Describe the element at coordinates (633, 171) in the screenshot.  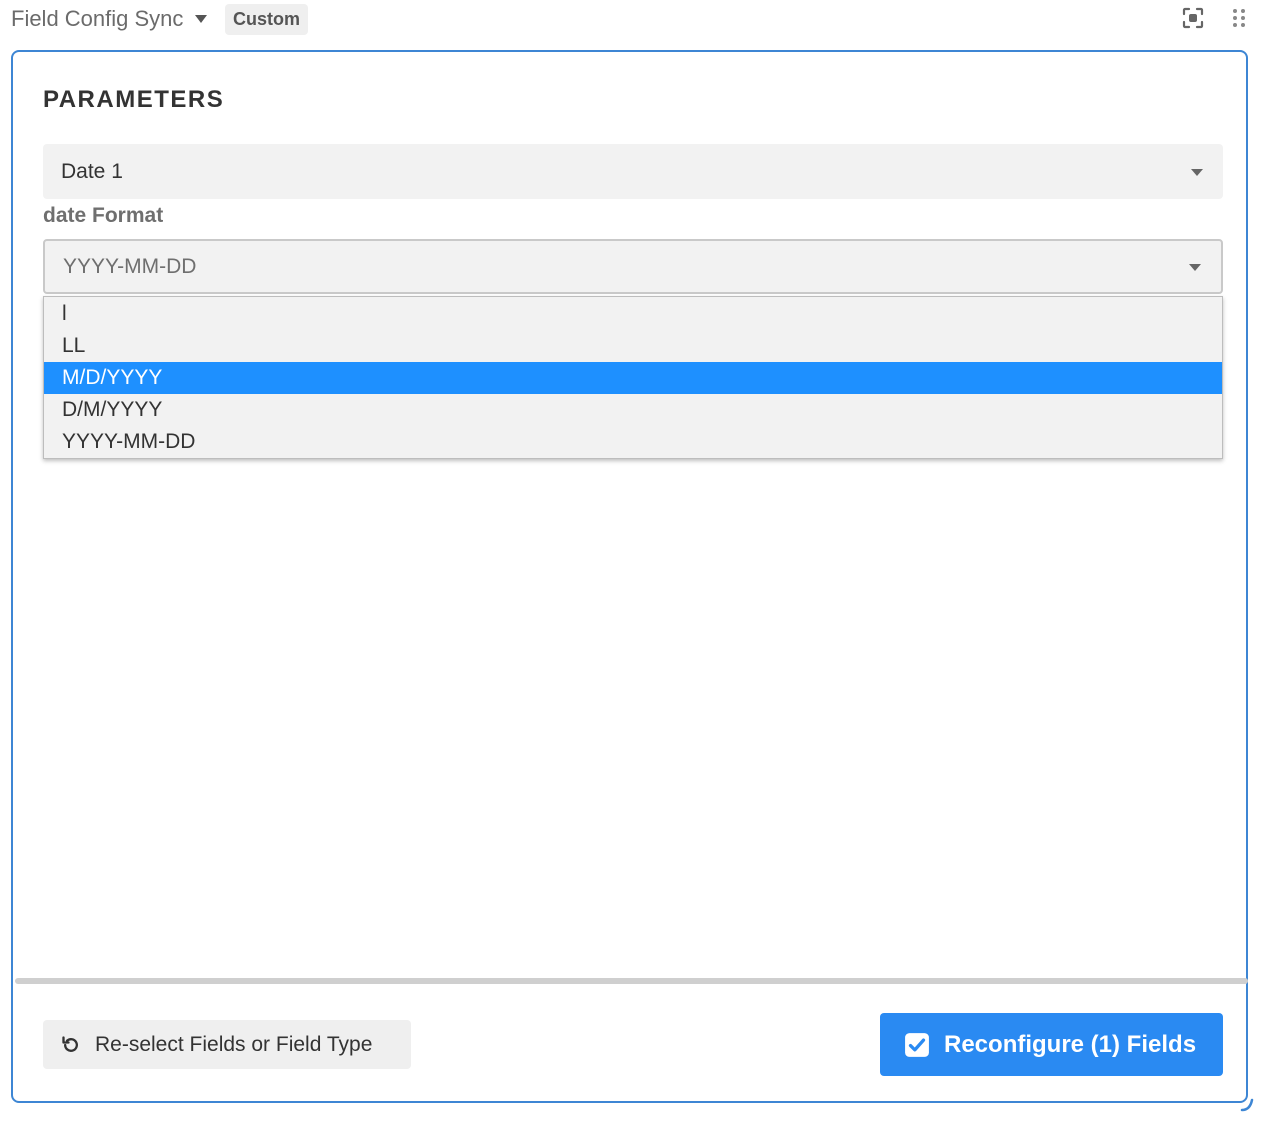
I see `field-select: Date 1` at that location.